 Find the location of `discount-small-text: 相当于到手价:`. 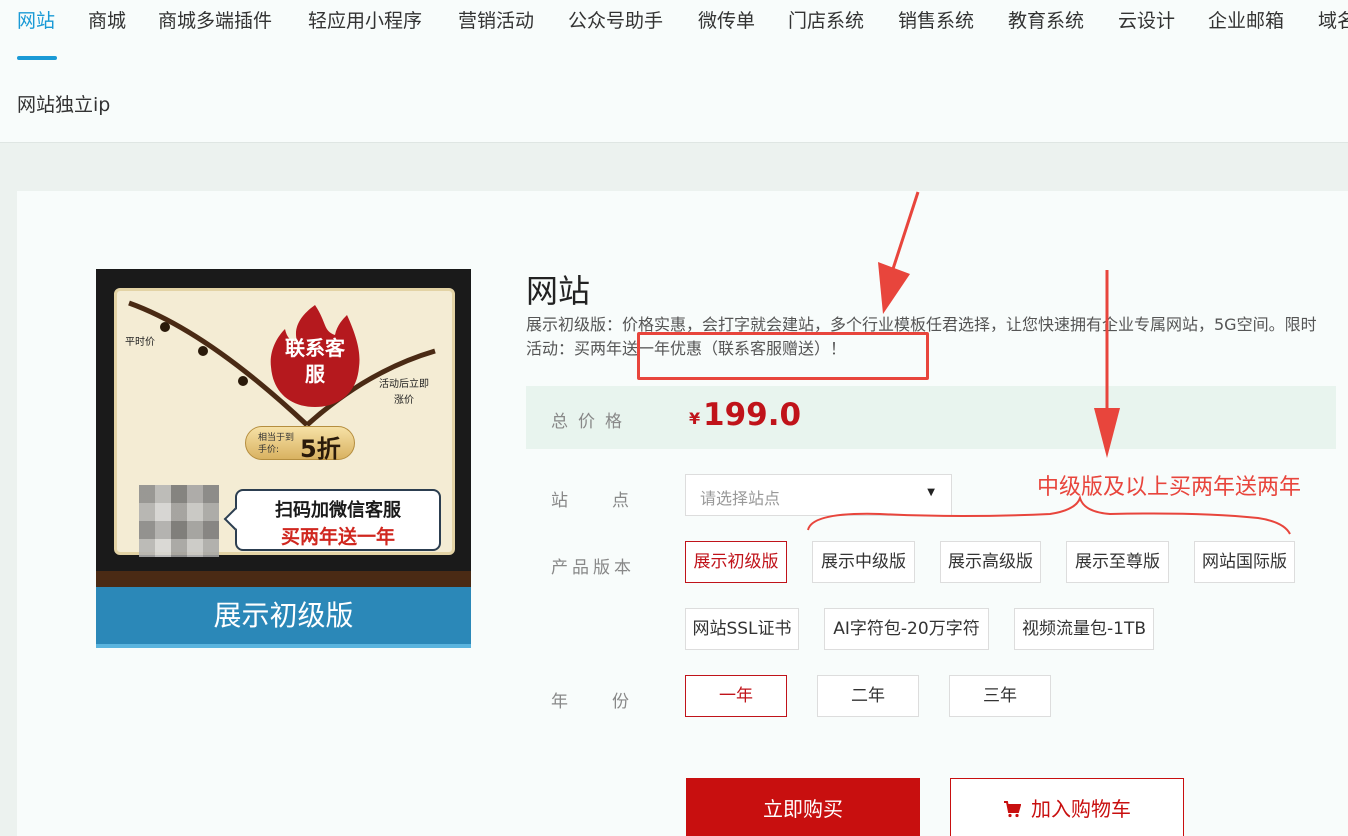

discount-small-text: 相当于到手价: is located at coordinates (276, 444).